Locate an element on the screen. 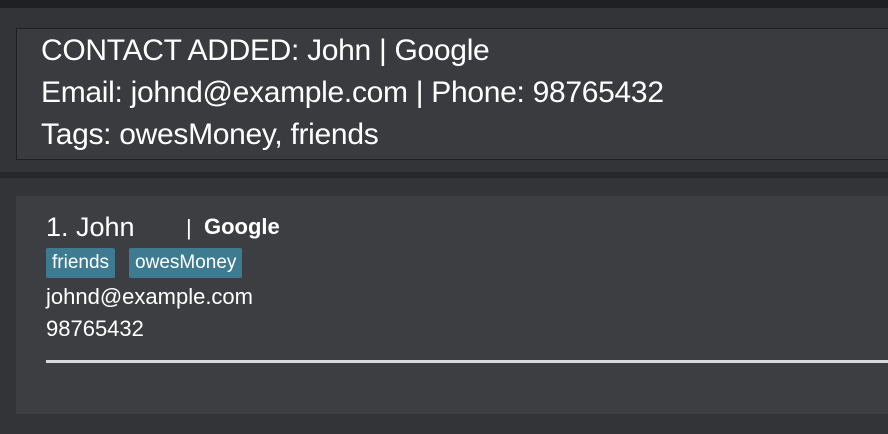 The image size is (888, 434). result-message-line-1: CONTACT ADDED: John | Google is located at coordinates (265, 50).